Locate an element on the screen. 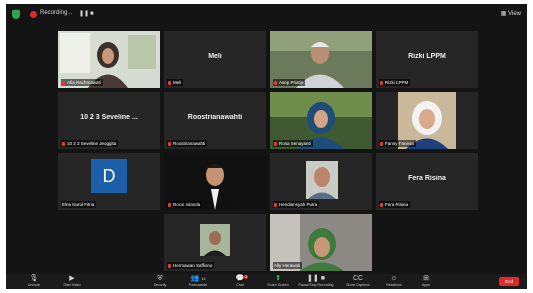 Image resolution: width=533 pixels, height=293 pixels. stop-recording-icon: ■ is located at coordinates (93, 14).